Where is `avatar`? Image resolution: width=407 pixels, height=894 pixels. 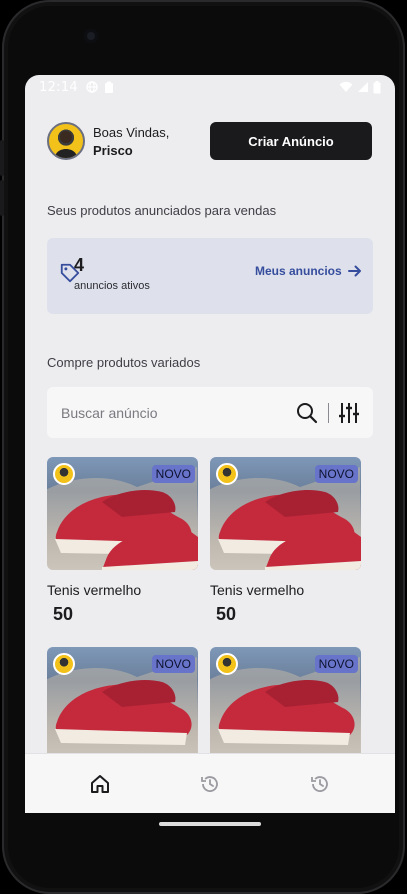 avatar is located at coordinates (66, 141).